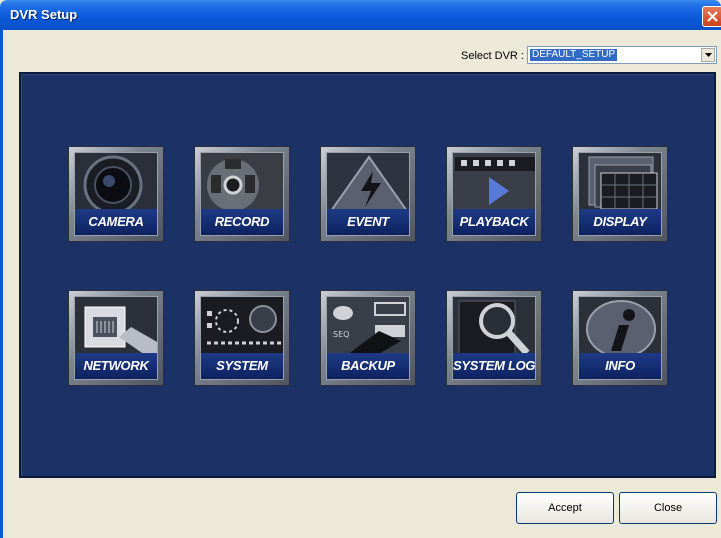 Image resolution: width=721 pixels, height=538 pixels. Describe the element at coordinates (116, 326) in the screenshot. I see `ethernet-plug-icon` at that location.